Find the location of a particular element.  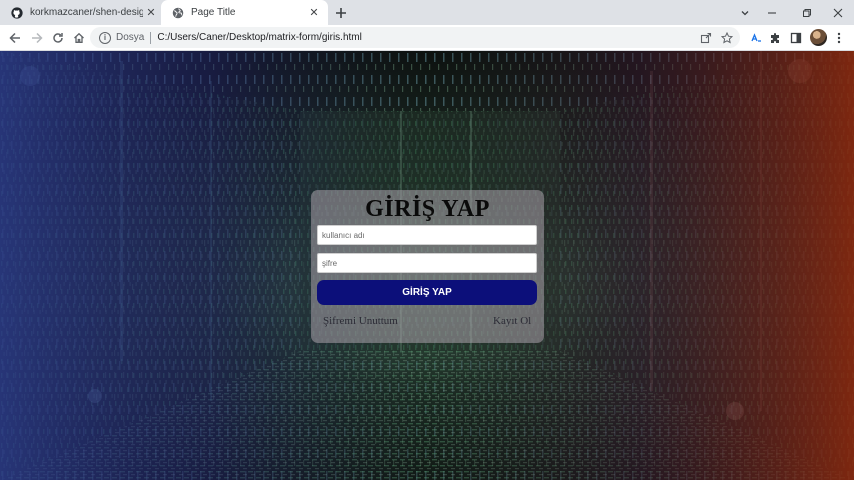

arrow-left-icon is located at coordinates (14, 38).